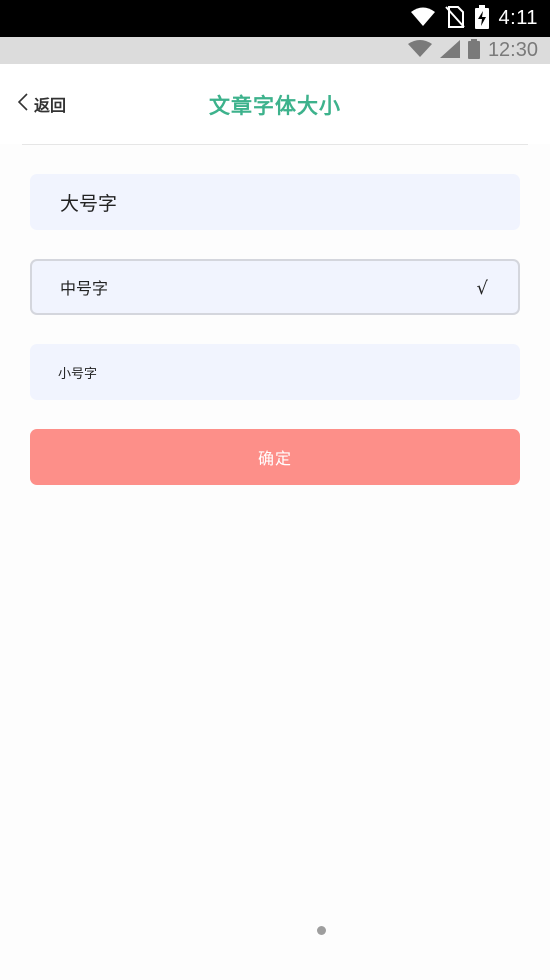 The width and height of the screenshot is (550, 980). I want to click on option-medium-font: 中号字 √, so click(275, 287).